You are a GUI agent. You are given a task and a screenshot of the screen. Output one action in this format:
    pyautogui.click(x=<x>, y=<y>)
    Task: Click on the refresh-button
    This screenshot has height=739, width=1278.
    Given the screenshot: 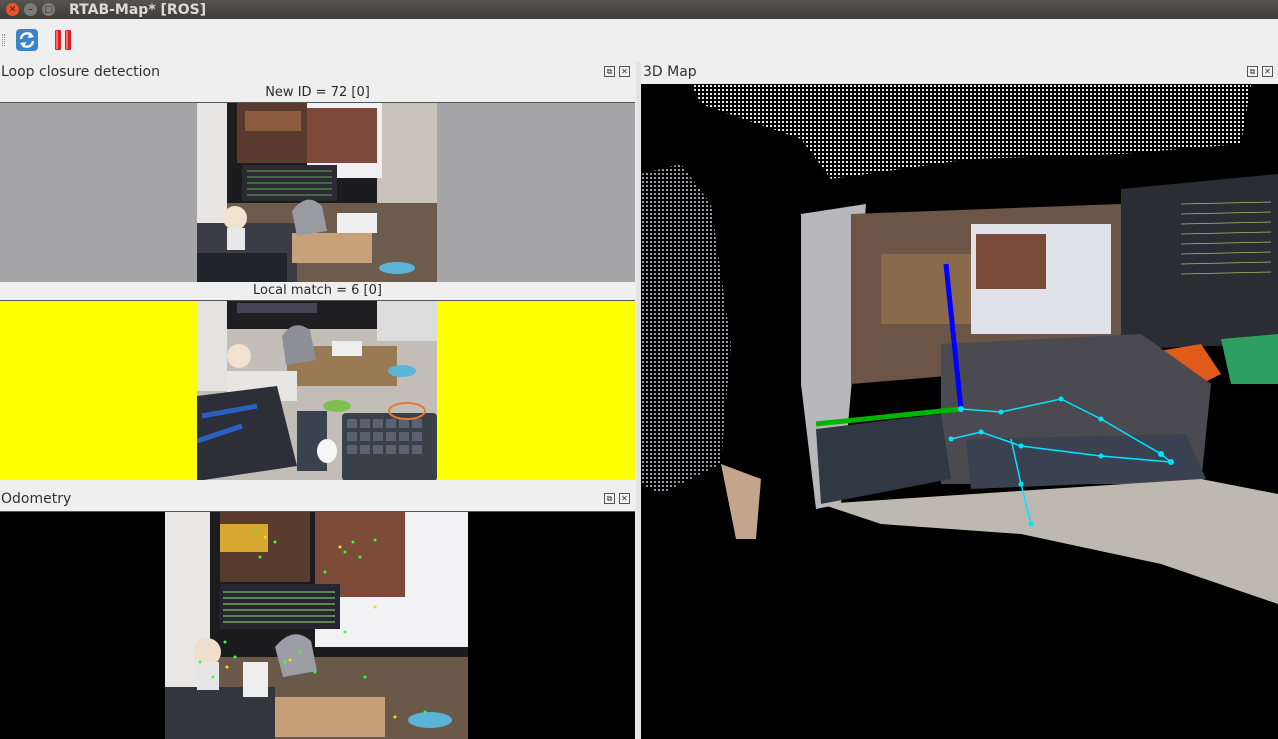 What is the action you would take?
    pyautogui.click(x=27, y=40)
    